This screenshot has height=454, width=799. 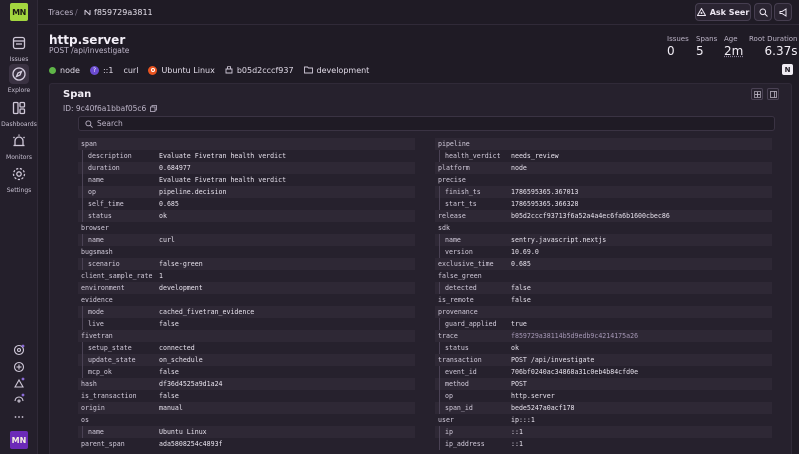 What do you see at coordinates (723, 12) in the screenshot?
I see `ask-seer-button: Ask Seer` at bounding box center [723, 12].